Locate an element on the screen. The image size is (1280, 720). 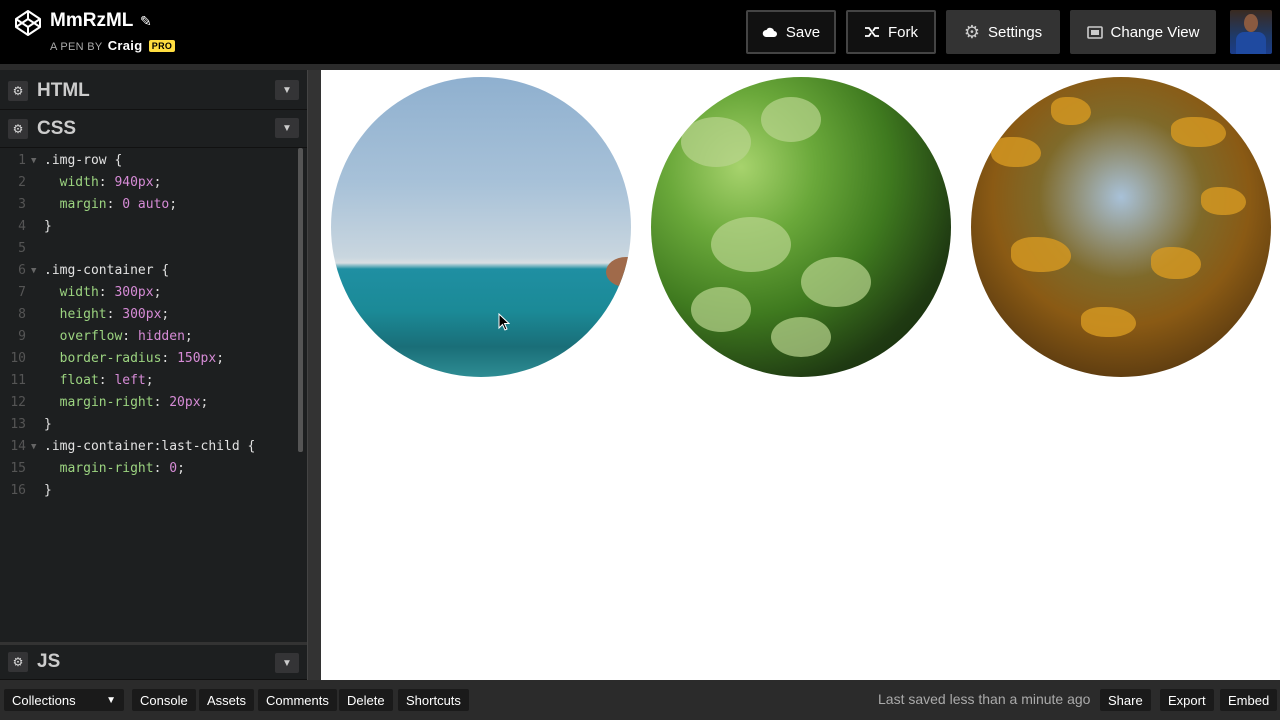
fork-label: Fork is located at coordinates (903, 32).